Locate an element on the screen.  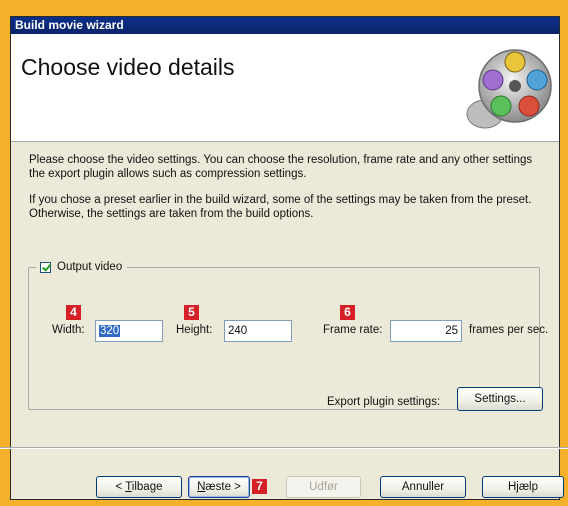
badge-width: 4 is located at coordinates (73, 312).